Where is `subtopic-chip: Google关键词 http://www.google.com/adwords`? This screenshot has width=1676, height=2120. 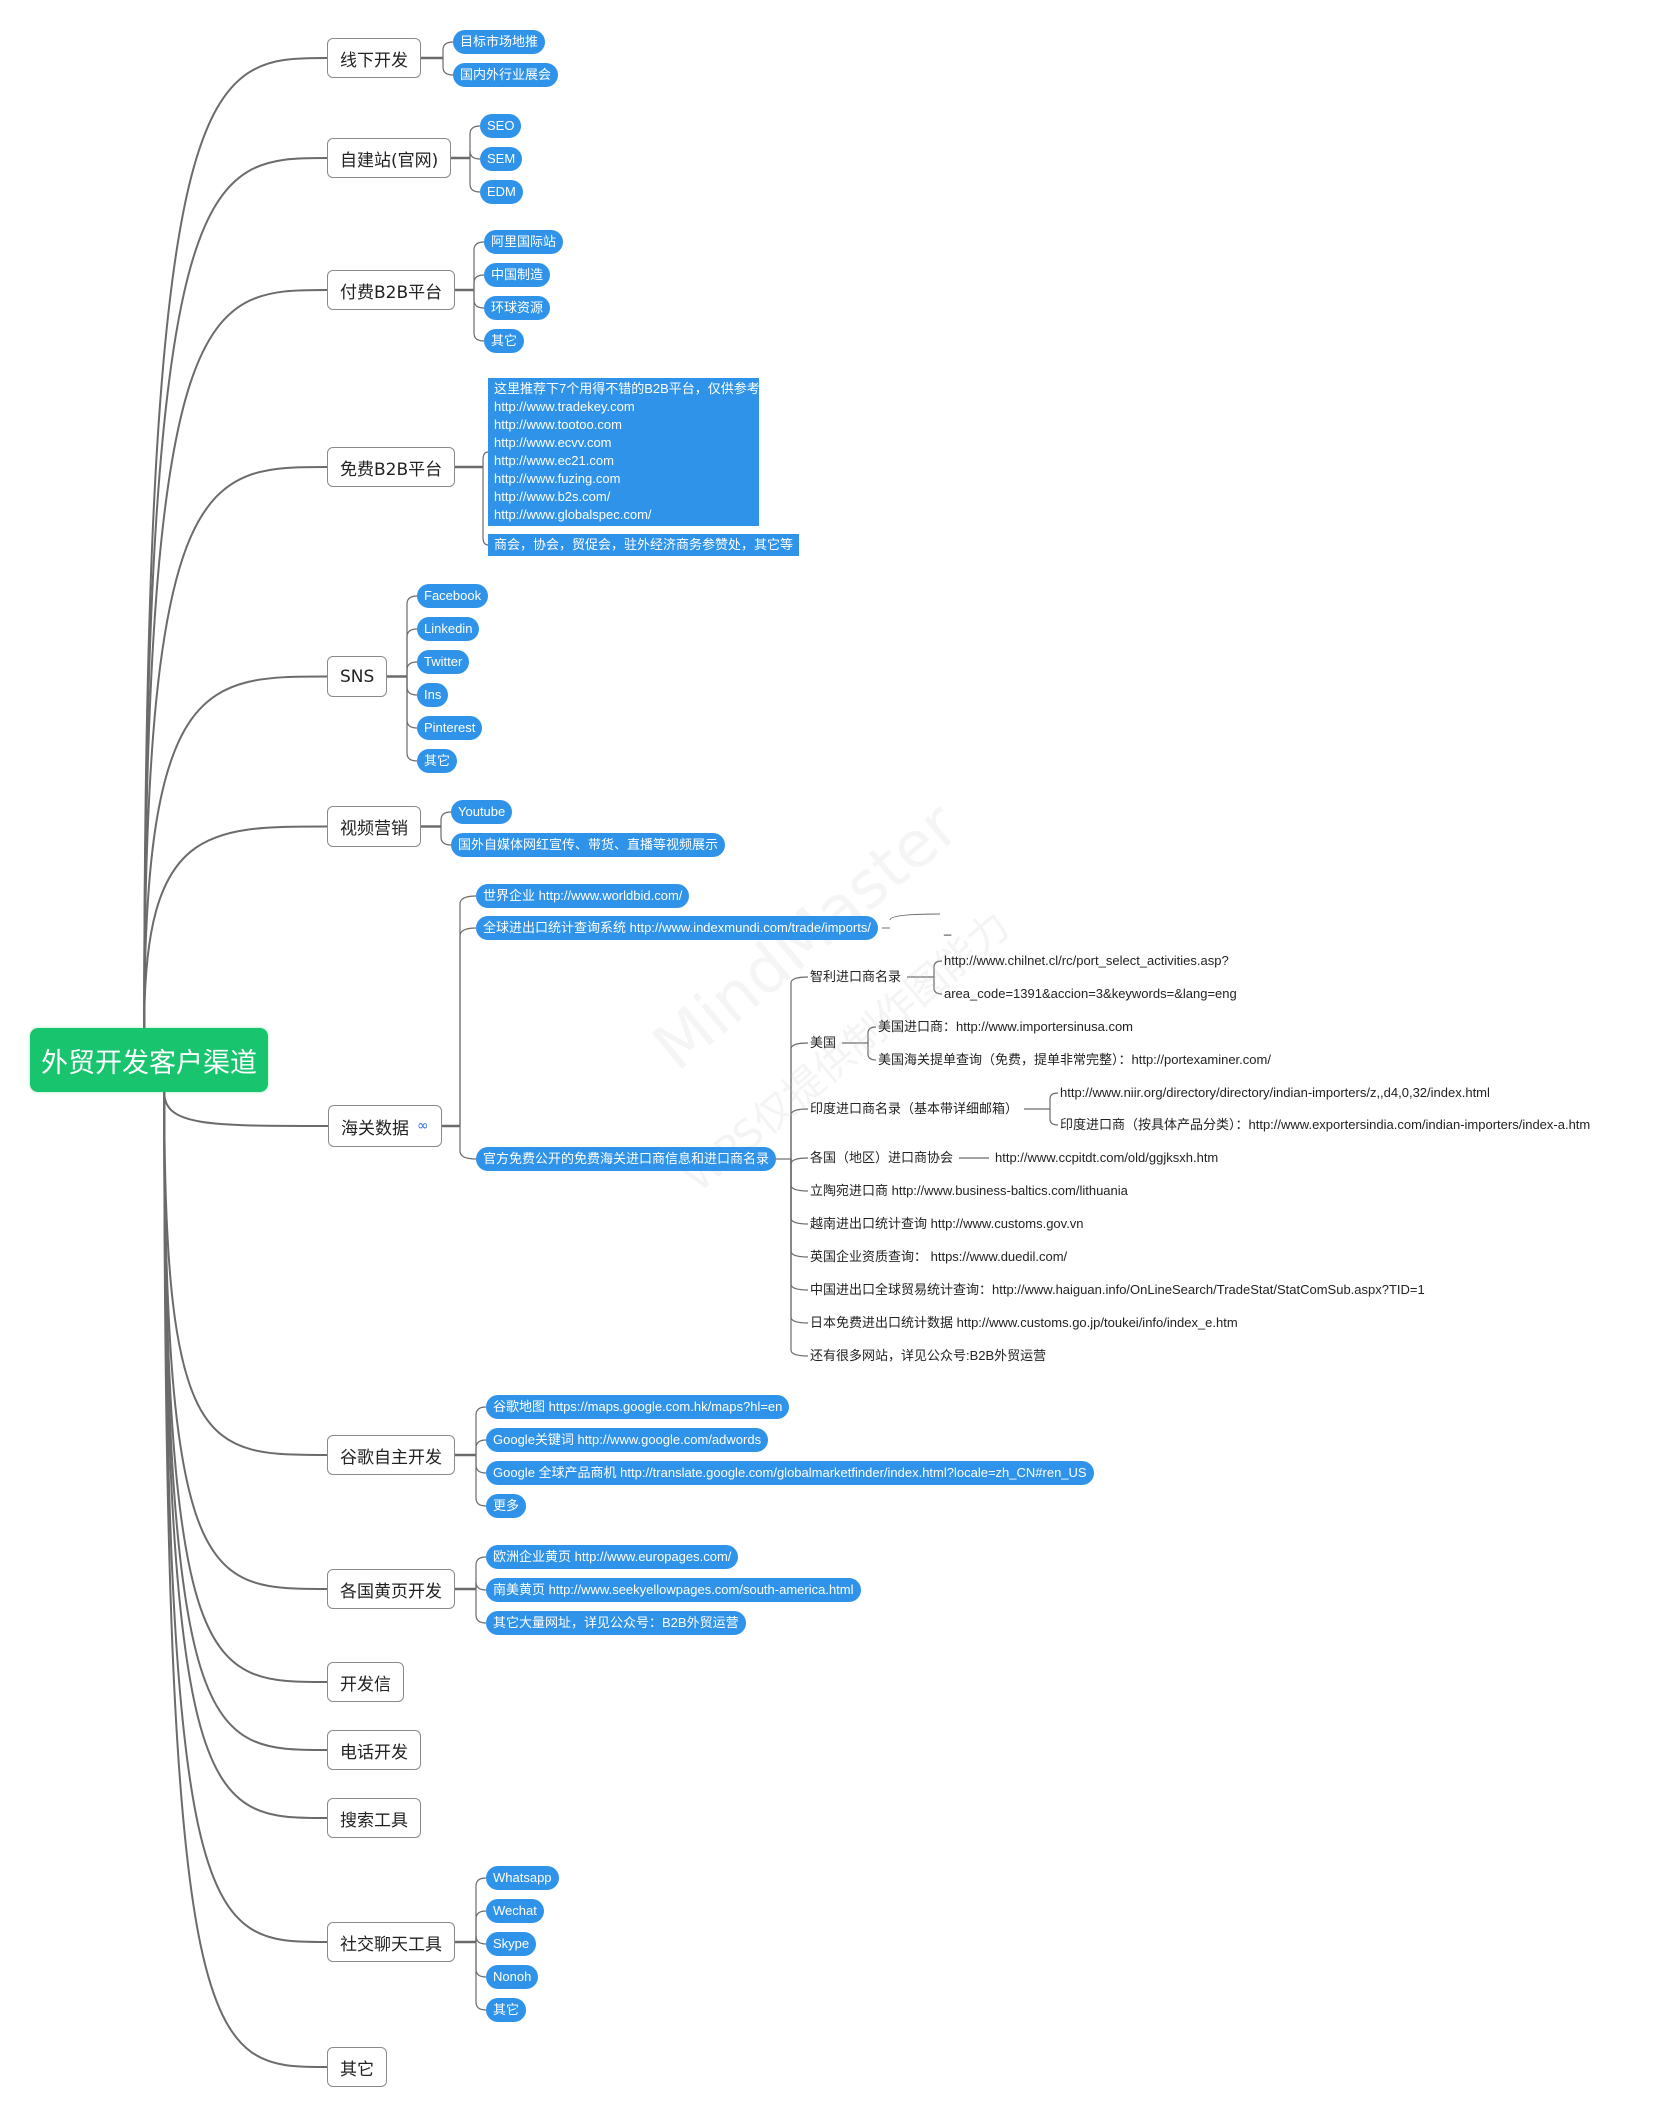 subtopic-chip: Google关键词 http://www.google.com/adwords is located at coordinates (627, 1440).